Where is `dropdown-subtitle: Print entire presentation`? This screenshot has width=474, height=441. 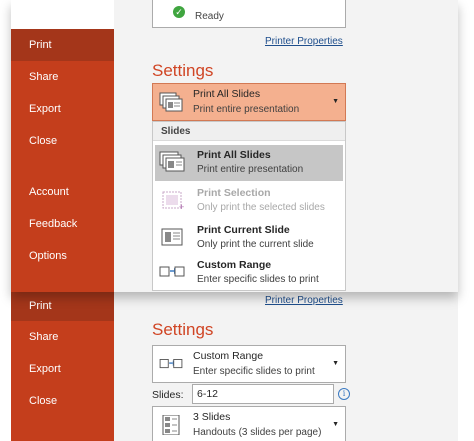 dropdown-subtitle: Print entire presentation is located at coordinates (246, 109).